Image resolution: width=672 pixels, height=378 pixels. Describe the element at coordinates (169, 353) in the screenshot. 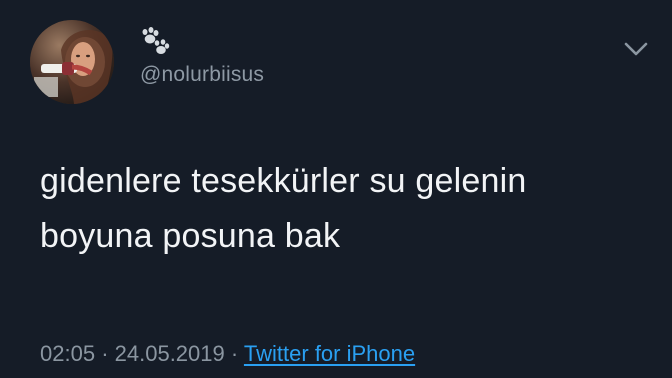

I see `tweet-date: 24.05.2019` at that location.